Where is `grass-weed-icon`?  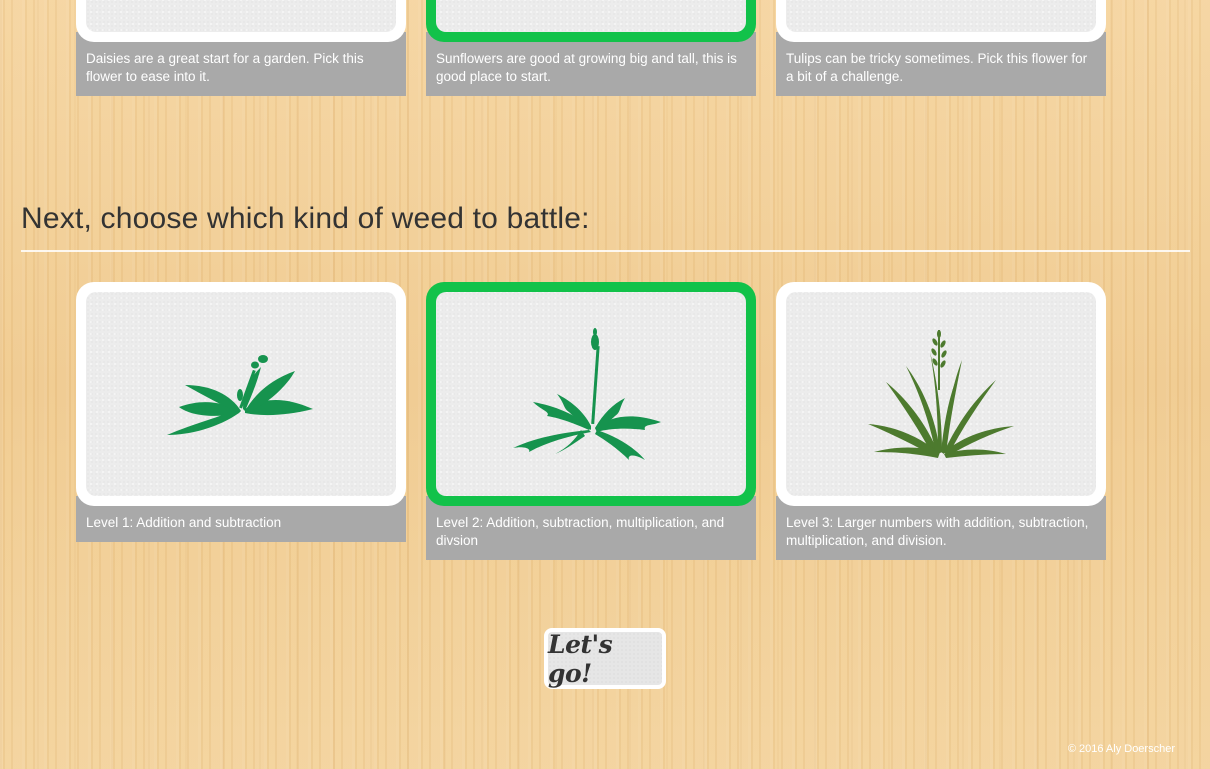 grass-weed-icon is located at coordinates (941, 394).